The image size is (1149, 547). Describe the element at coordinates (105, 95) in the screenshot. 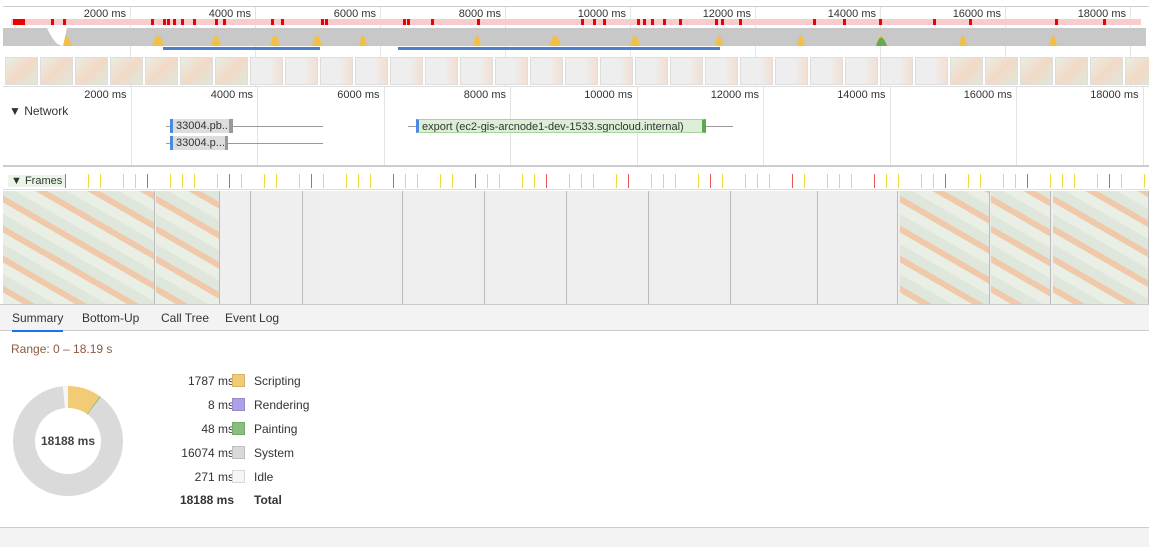

I see `time-tick: 2000 ms` at that location.